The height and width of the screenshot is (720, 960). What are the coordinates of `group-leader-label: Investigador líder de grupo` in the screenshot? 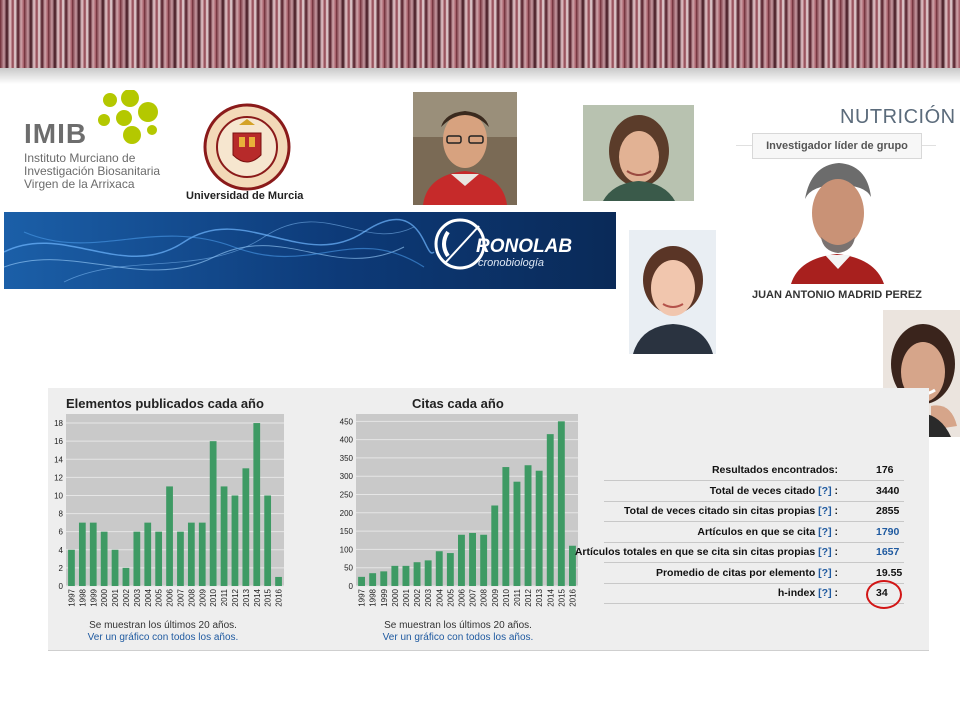 It's located at (837, 146).